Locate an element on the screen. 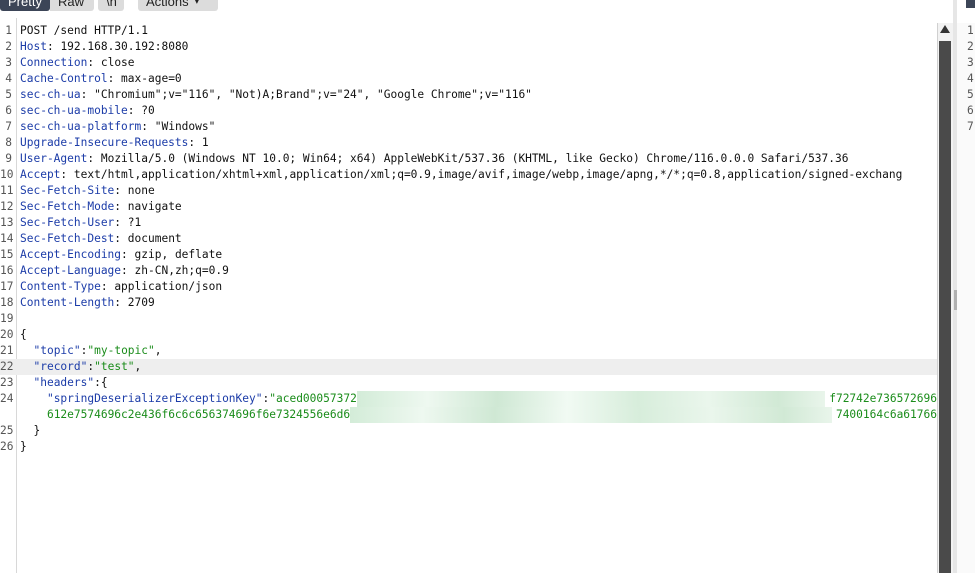 The image size is (975, 573). raw-tab: Raw is located at coordinates (72, 5).